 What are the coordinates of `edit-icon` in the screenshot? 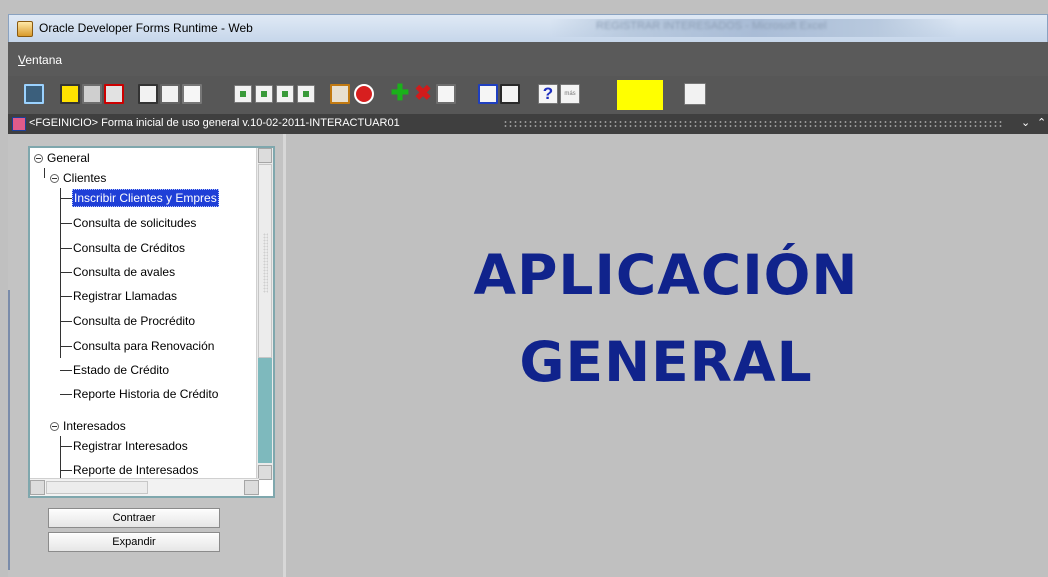 It's located at (446, 94).